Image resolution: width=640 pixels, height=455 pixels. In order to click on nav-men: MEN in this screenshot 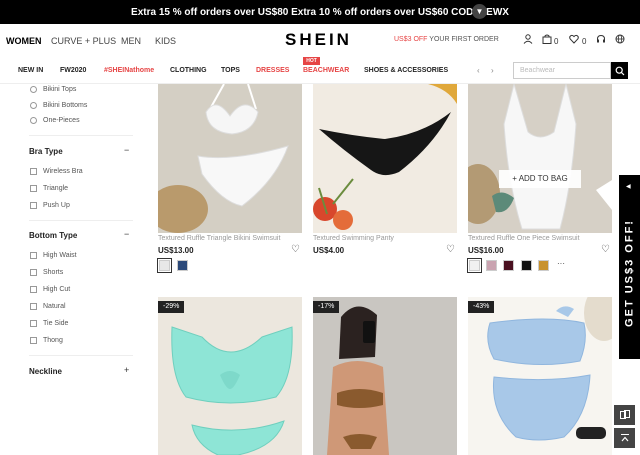, I will do `click(131, 41)`.